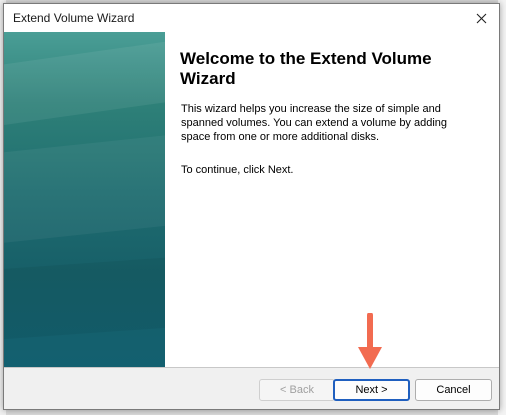 This screenshot has width=506, height=415. Describe the element at coordinates (251, 18) in the screenshot. I see `title-bar: Extend Volume Wizard` at that location.